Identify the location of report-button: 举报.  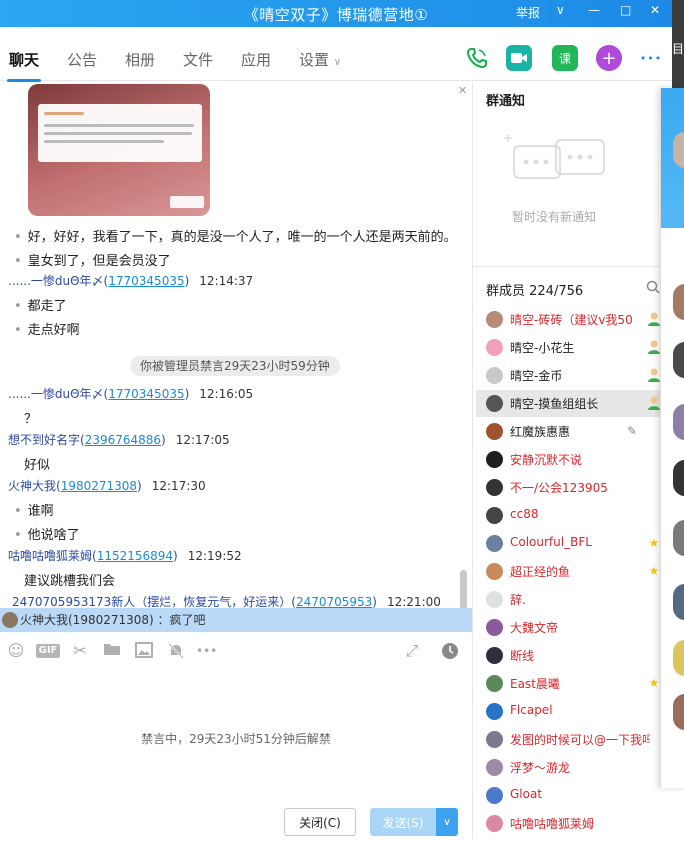
(528, 12).